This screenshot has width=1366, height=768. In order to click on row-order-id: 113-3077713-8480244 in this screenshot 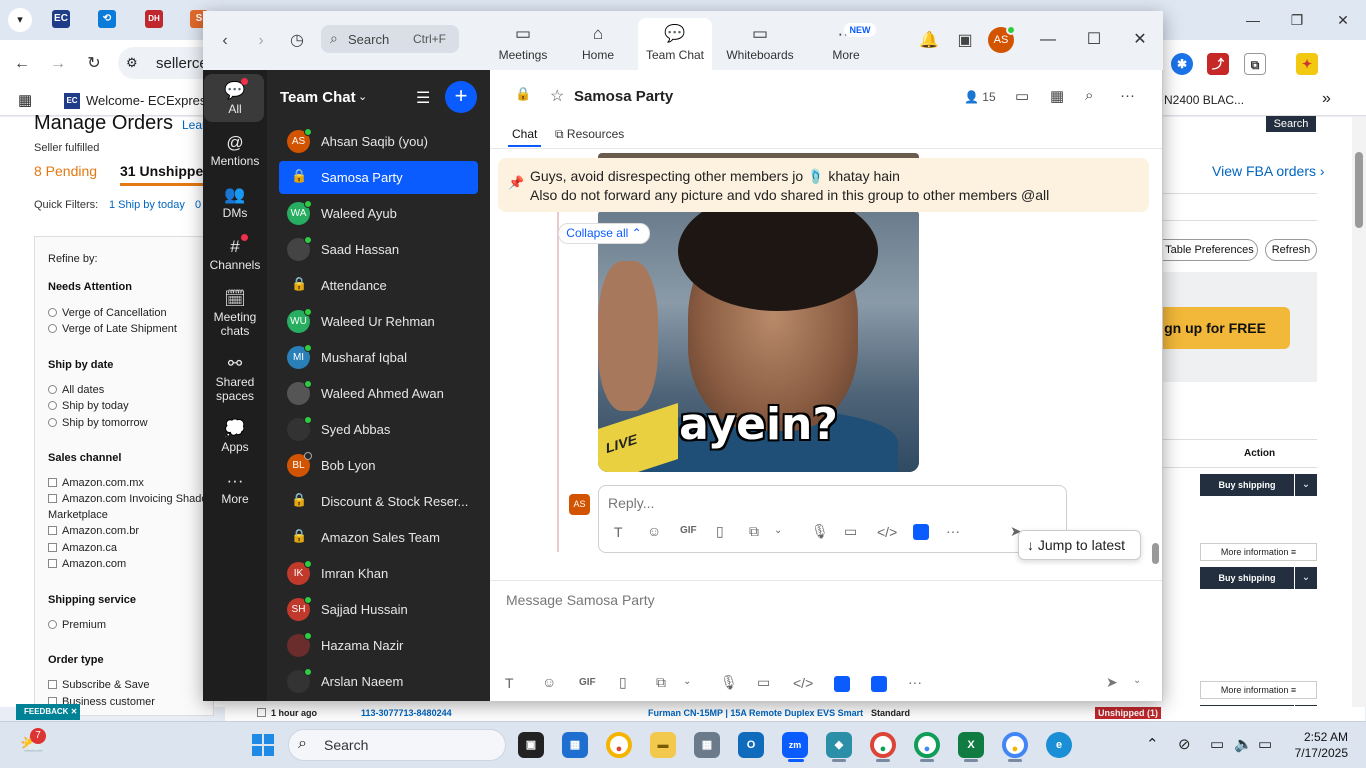, I will do `click(406, 713)`.